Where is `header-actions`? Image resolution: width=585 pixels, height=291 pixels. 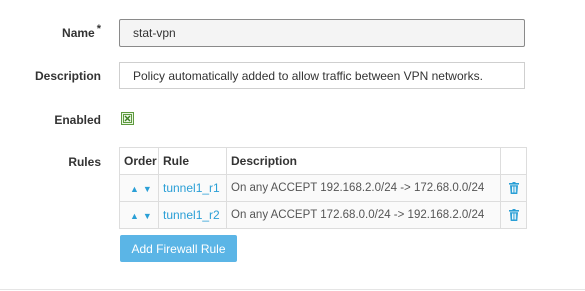
header-actions is located at coordinates (513, 161).